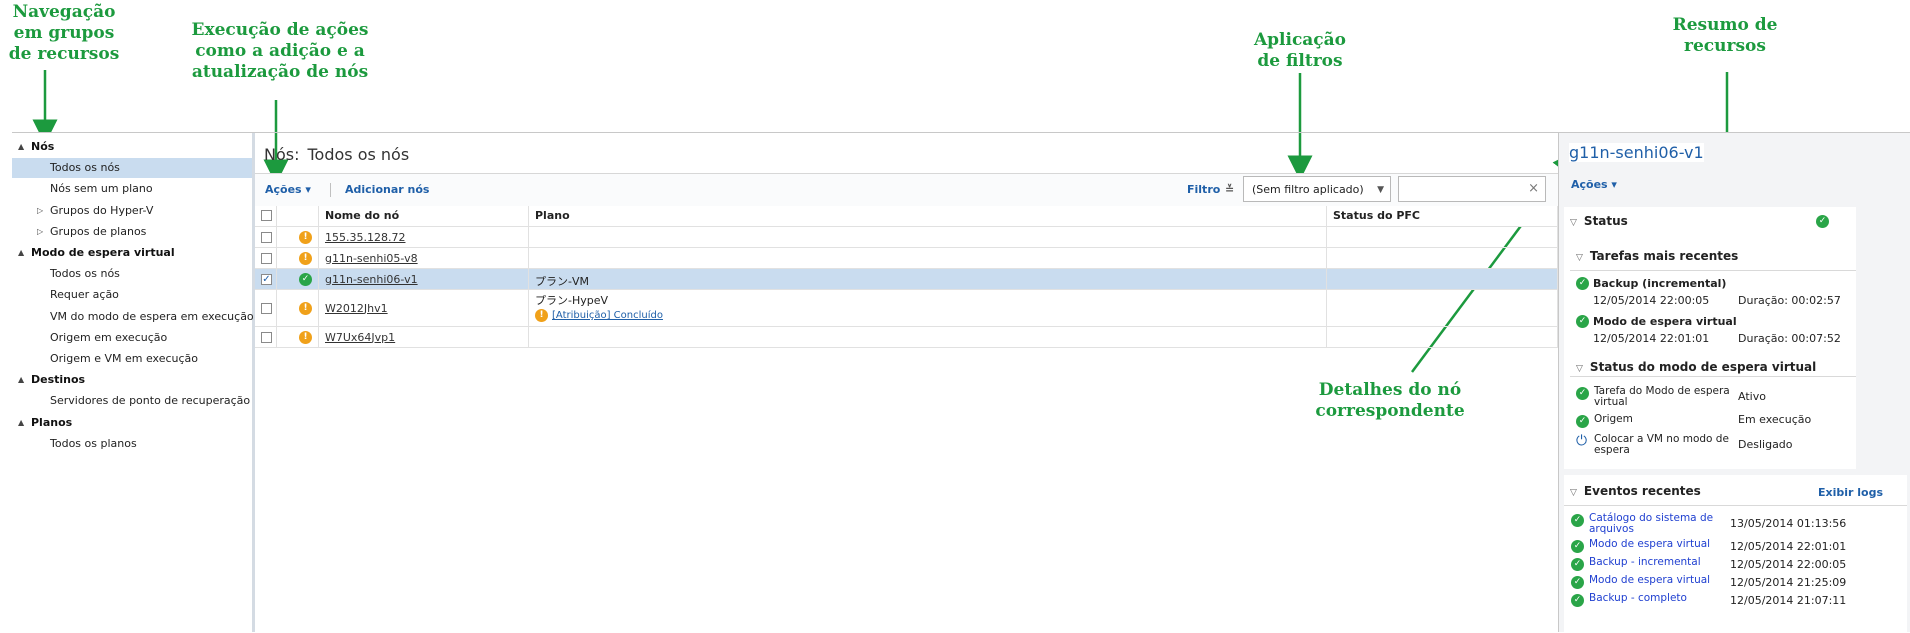  Describe the element at coordinates (1789, 300) in the screenshot. I see `task-duration: Duração: 00:02:57` at that location.